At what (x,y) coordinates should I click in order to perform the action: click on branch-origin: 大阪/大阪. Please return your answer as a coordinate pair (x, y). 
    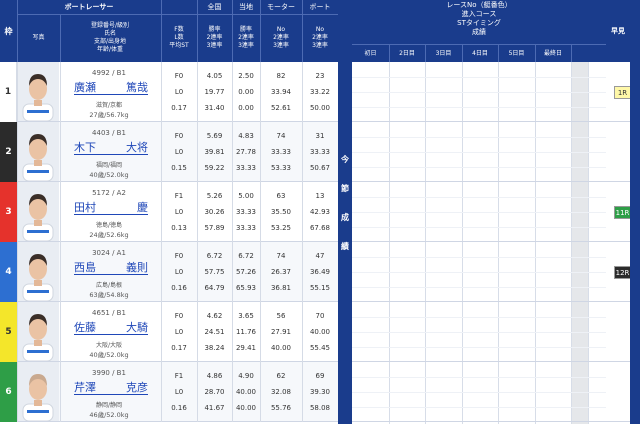
    Looking at the image, I should click on (109, 345).